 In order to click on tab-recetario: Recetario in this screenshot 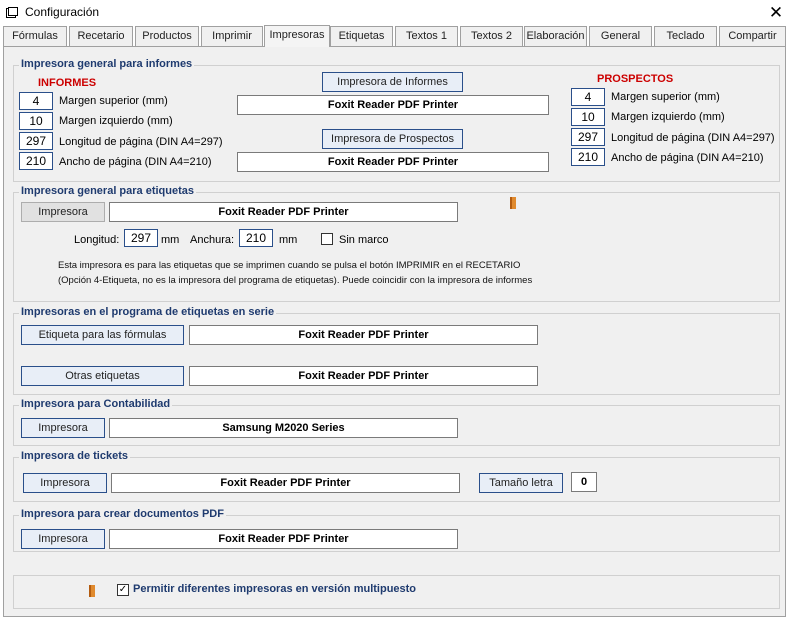, I will do `click(101, 36)`.